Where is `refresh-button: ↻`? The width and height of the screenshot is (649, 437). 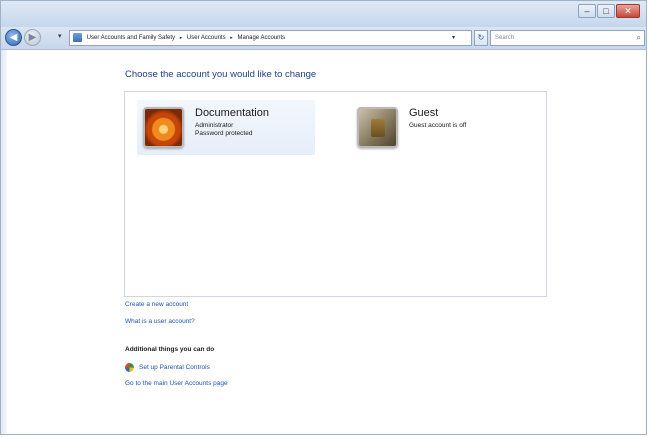 refresh-button: ↻ is located at coordinates (481, 38).